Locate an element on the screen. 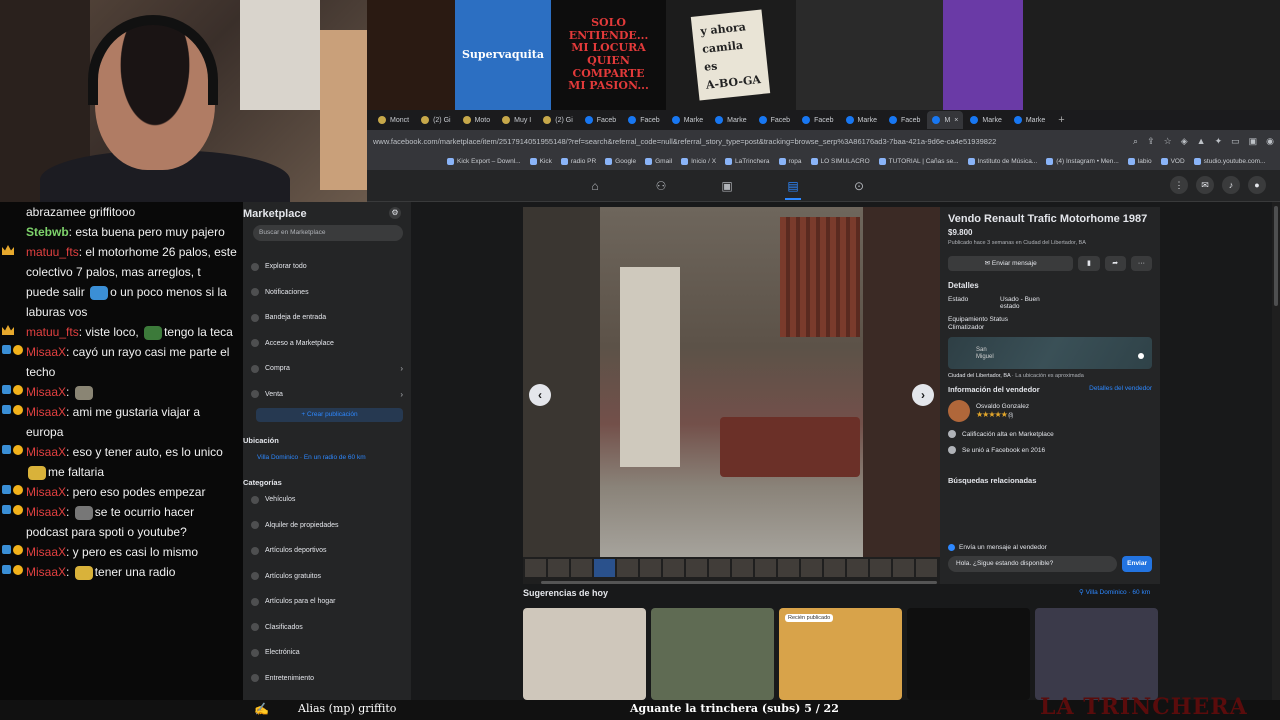 The image size is (1280, 720). chat-username: matuu_fts is located at coordinates (52, 252).